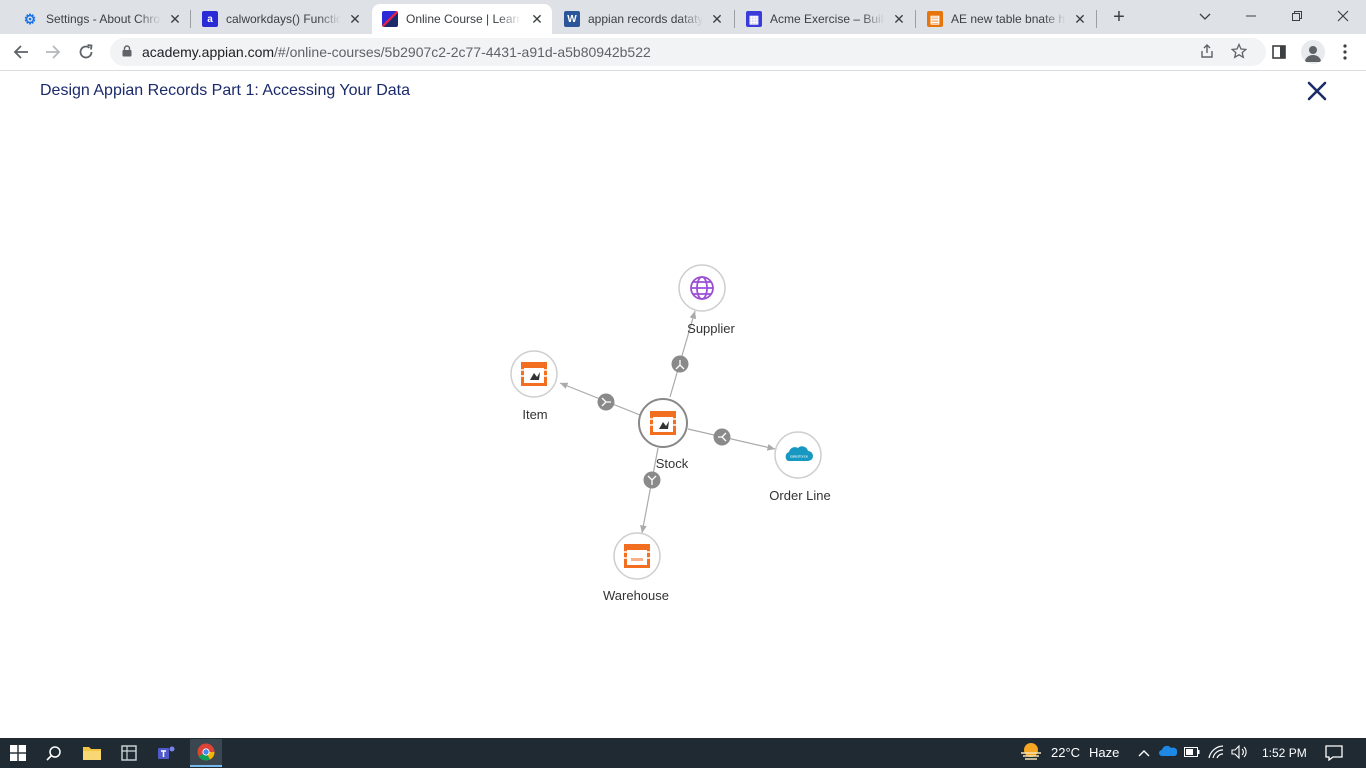 This screenshot has height=768, width=1366. I want to click on url-host: academy.appian.com, so click(208, 52).